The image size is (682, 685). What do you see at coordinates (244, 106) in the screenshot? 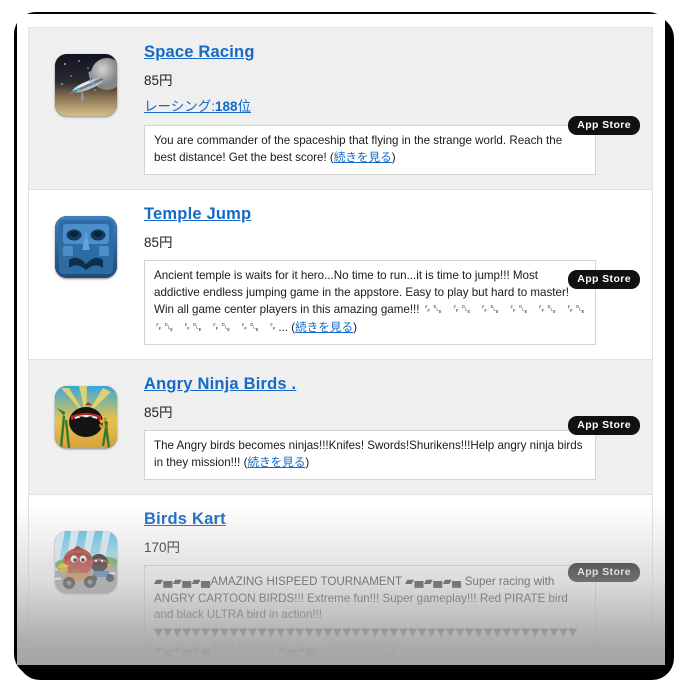
I see `app-rank-suffix: 位` at bounding box center [244, 106].